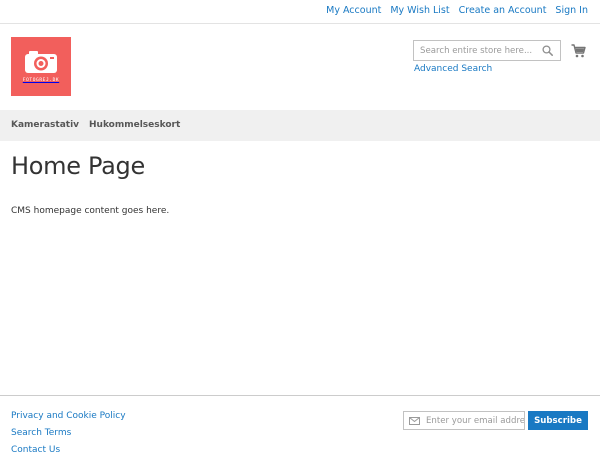  Describe the element at coordinates (353, 10) in the screenshot. I see `my-account-link: My Account` at that location.